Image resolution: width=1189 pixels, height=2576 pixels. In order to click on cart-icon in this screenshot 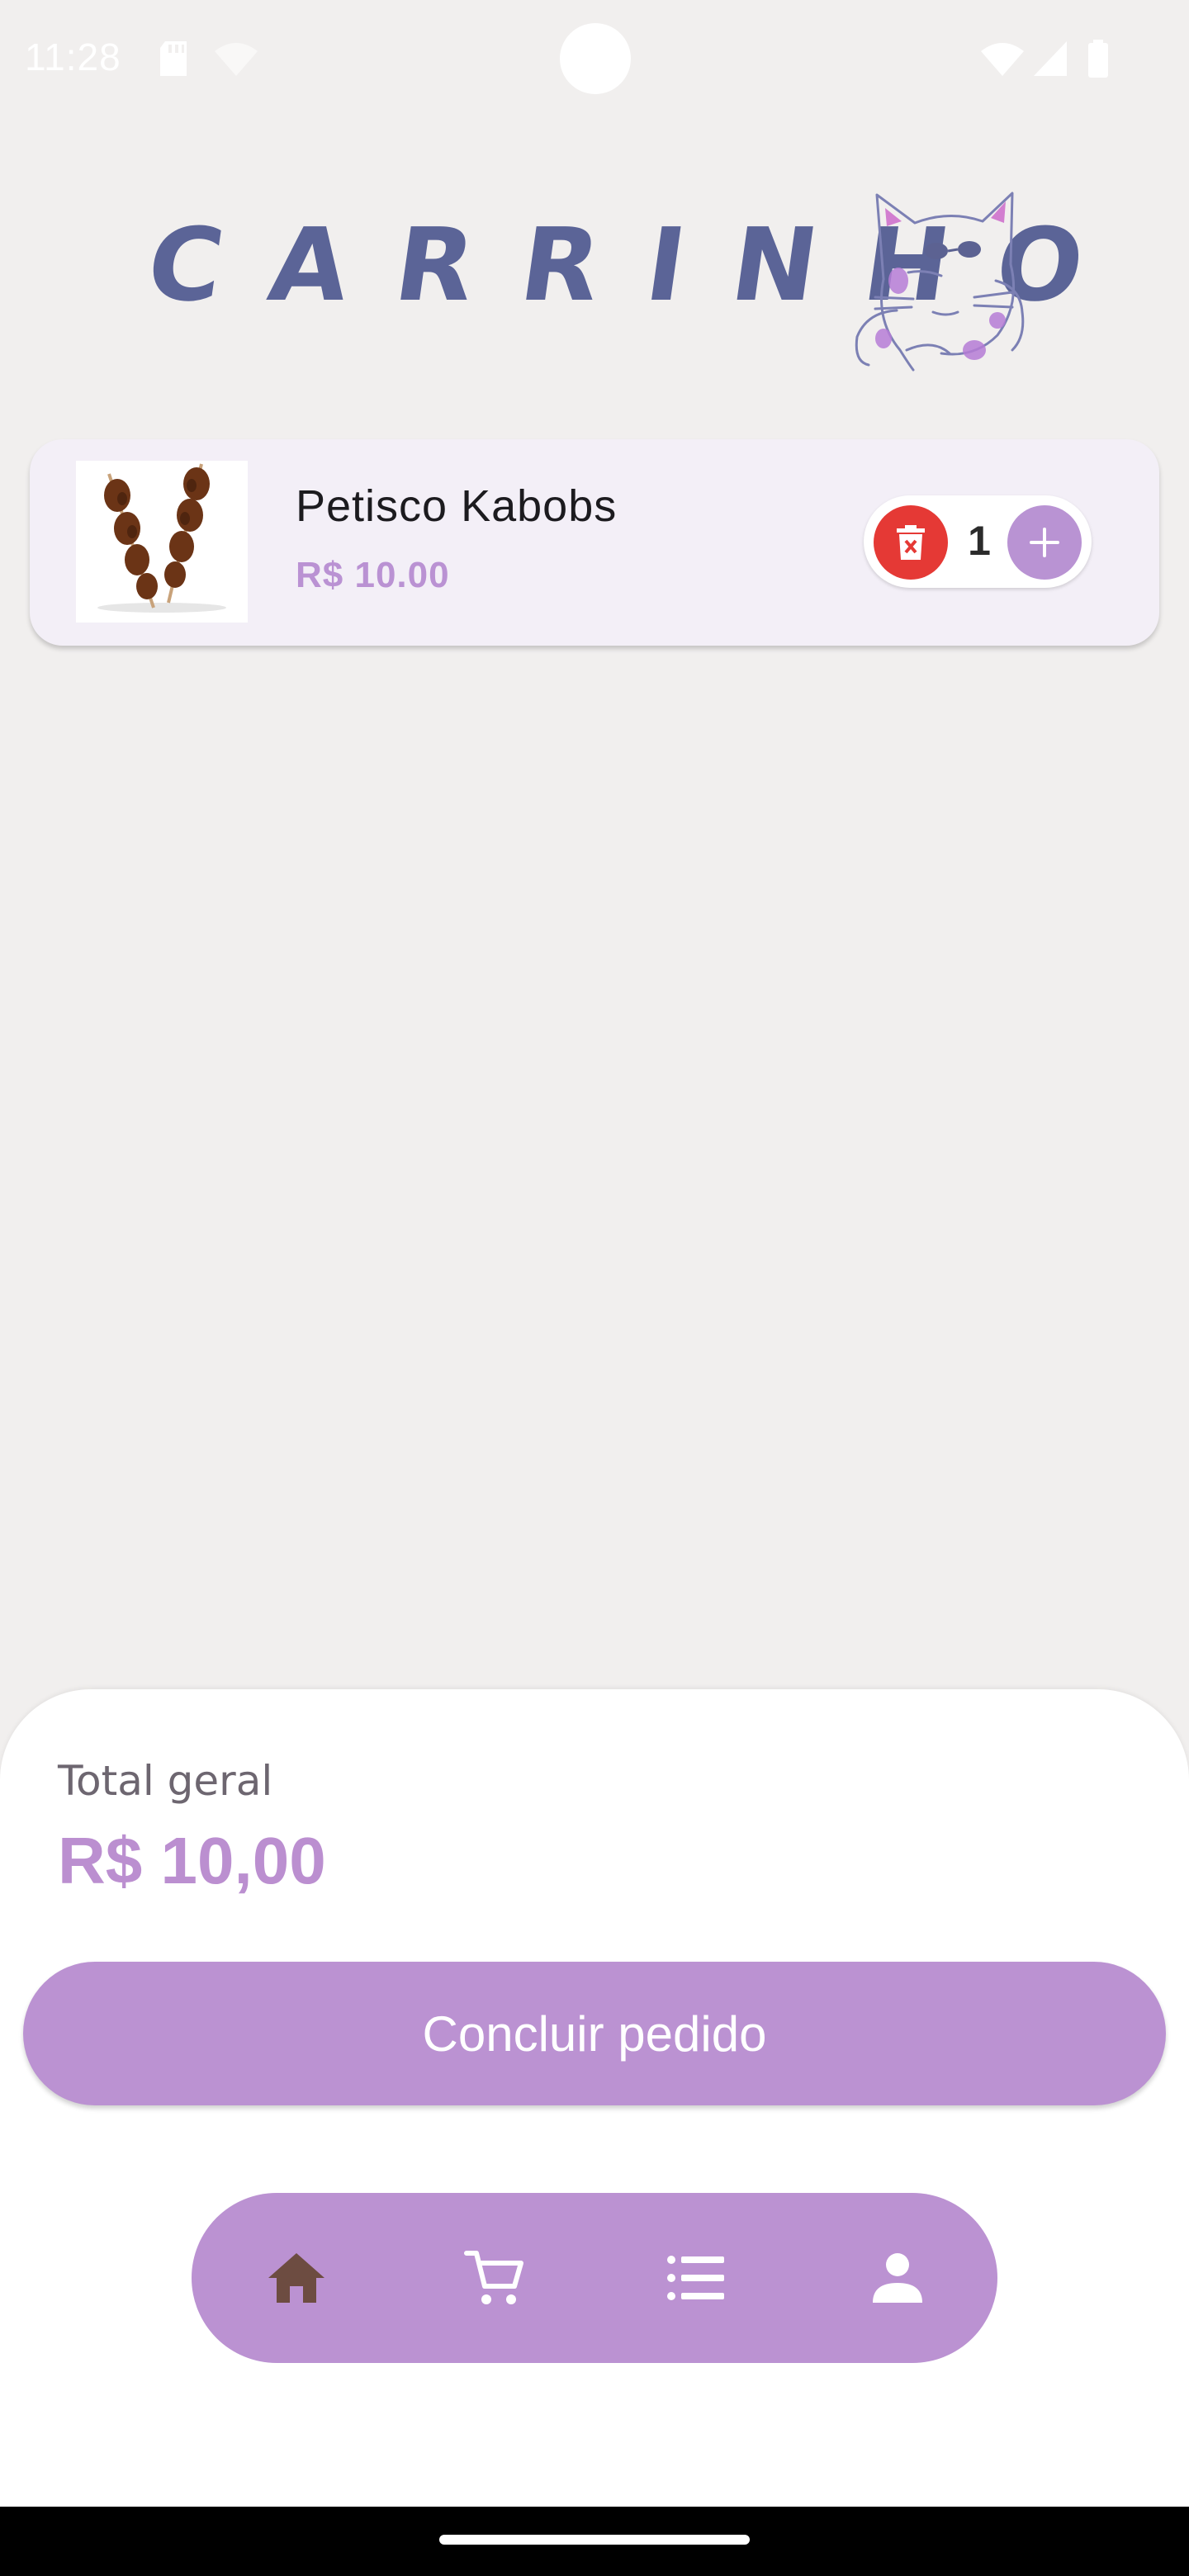, I will do `click(493, 2277)`.